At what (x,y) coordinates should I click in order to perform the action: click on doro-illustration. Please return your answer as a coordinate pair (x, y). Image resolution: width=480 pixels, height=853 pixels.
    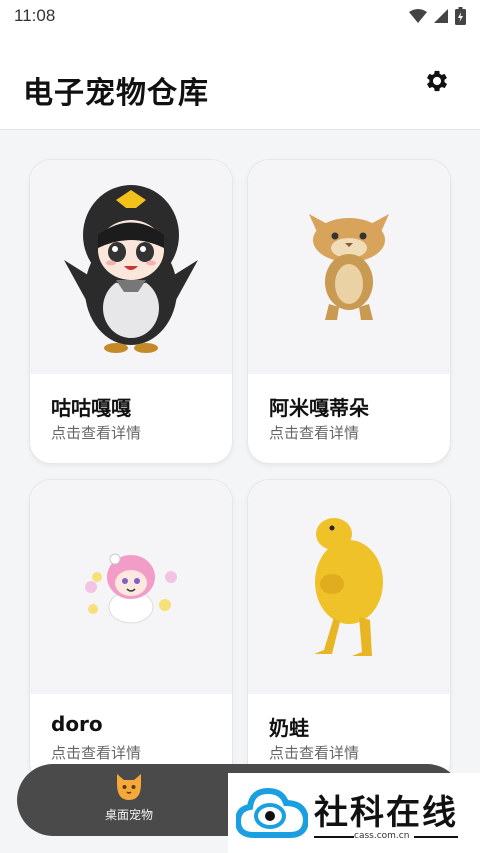
    Looking at the image, I should click on (131, 588).